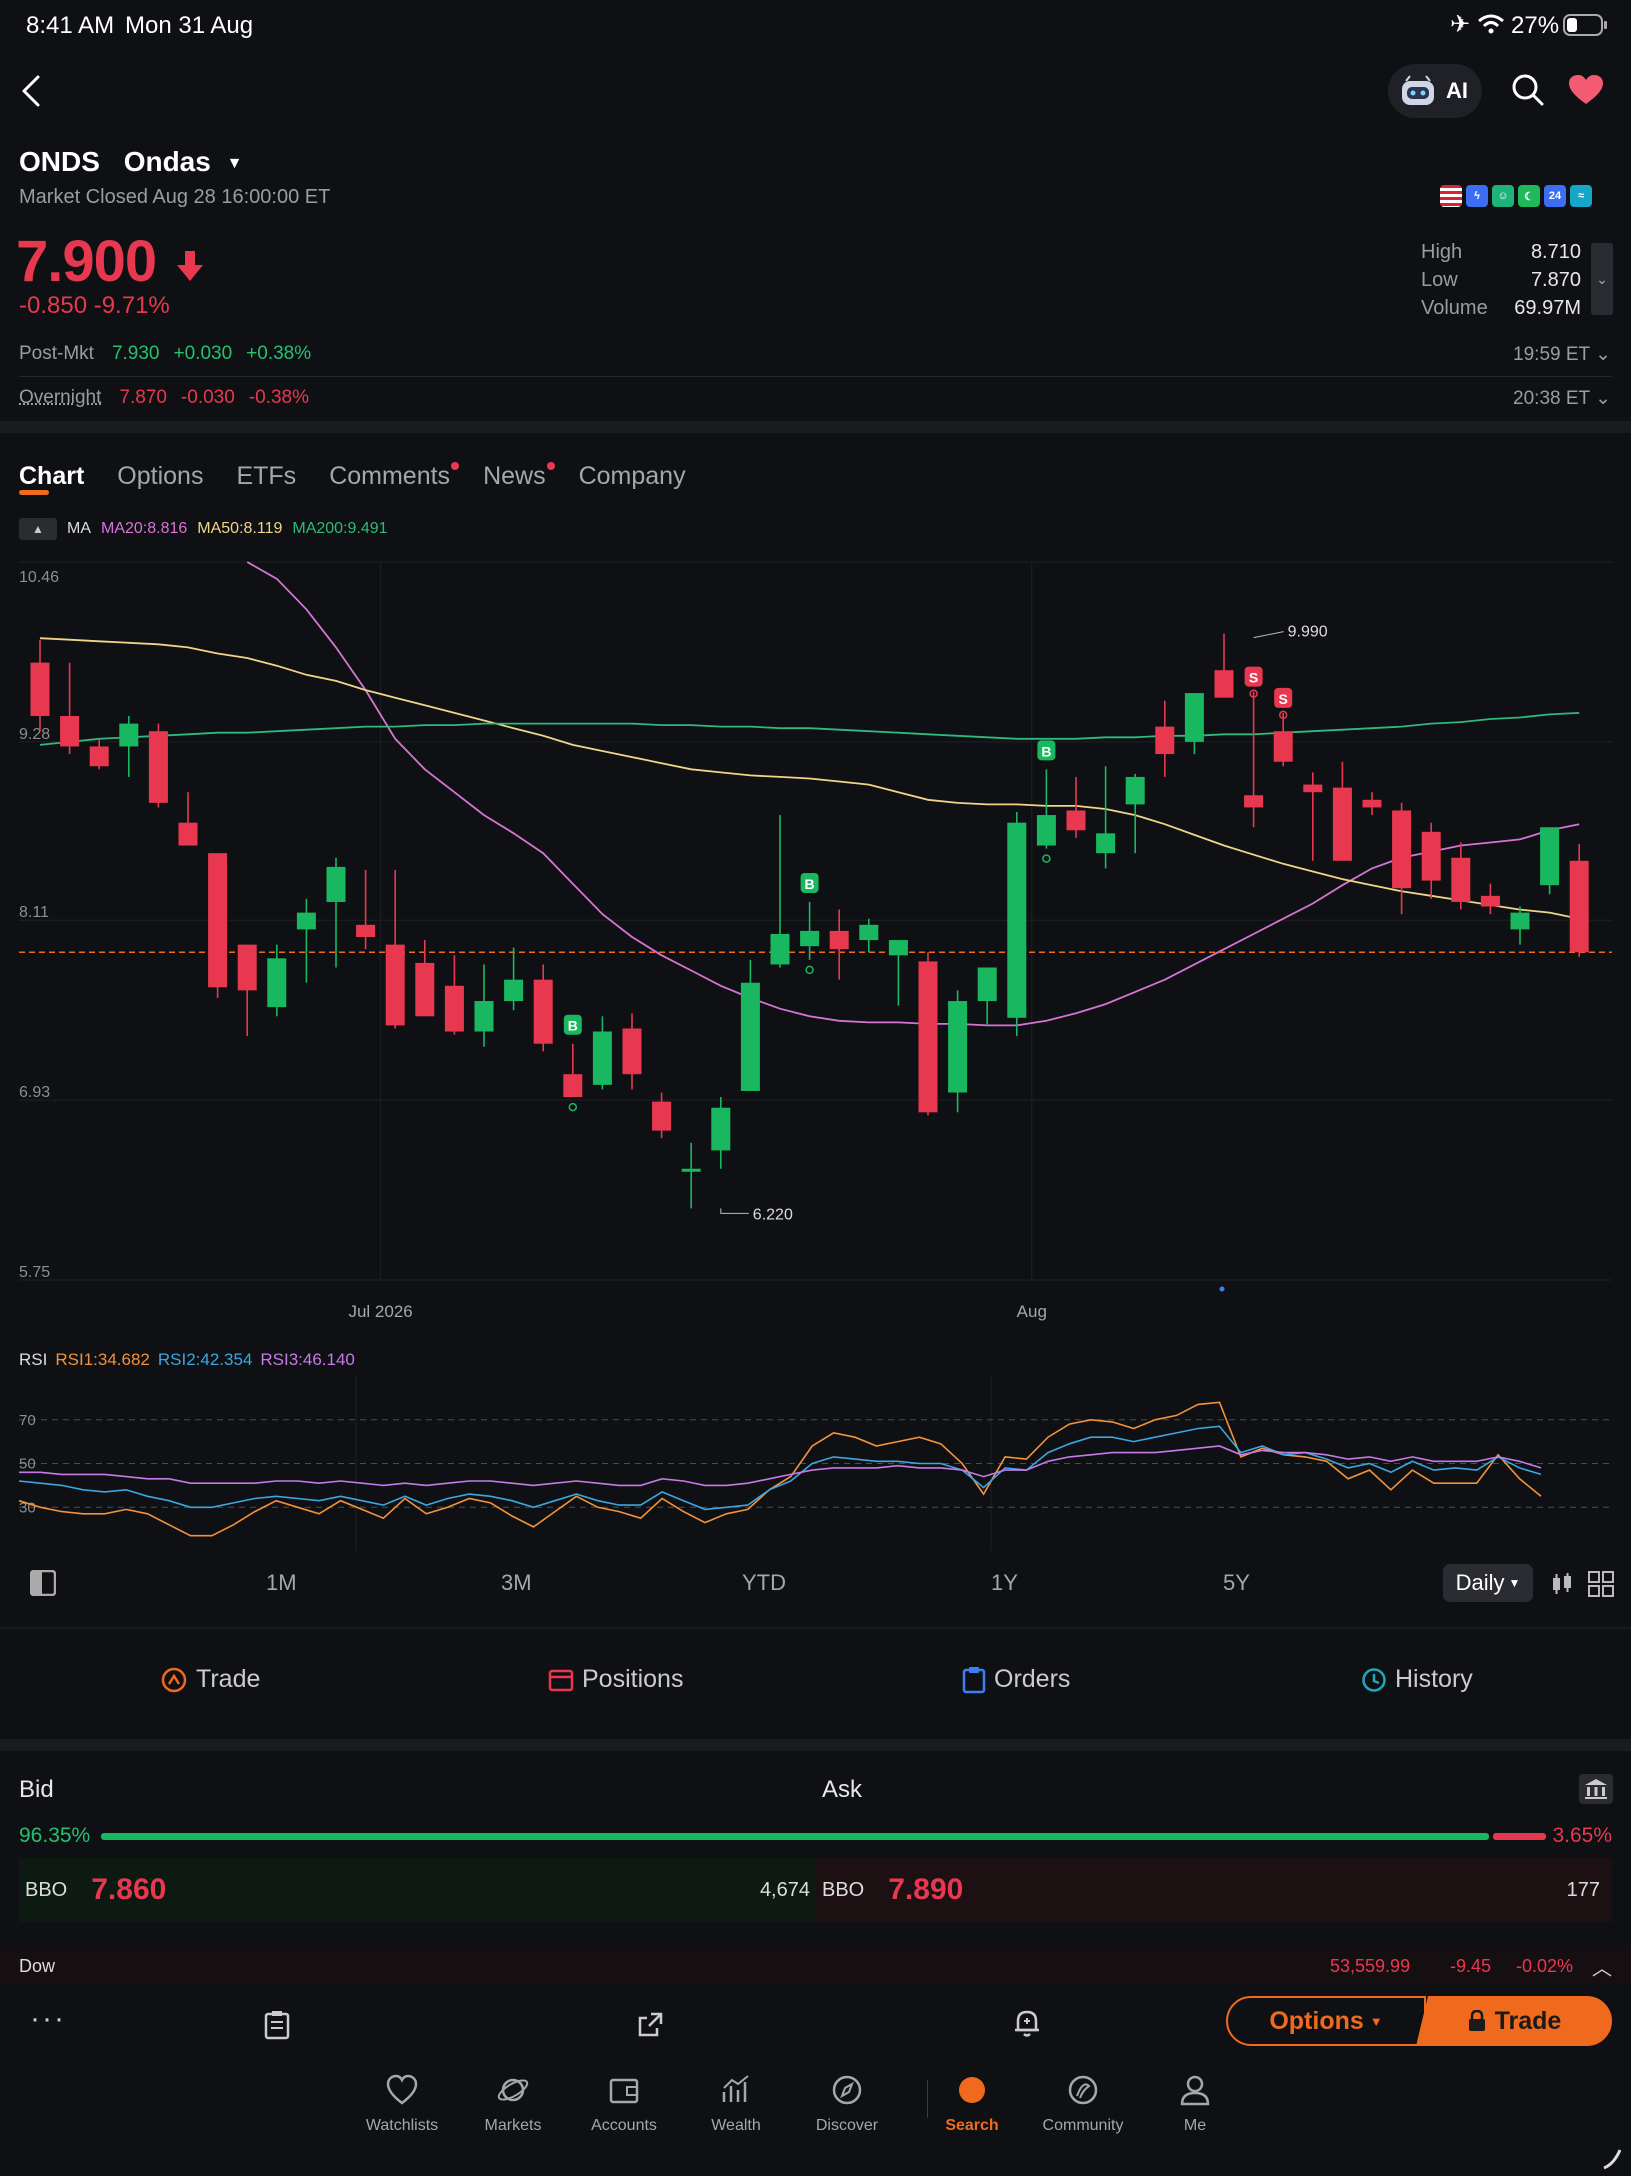 This screenshot has width=1631, height=2176. Describe the element at coordinates (1602, 1966) in the screenshot. I see `chevron-up-icon: ︿` at that location.